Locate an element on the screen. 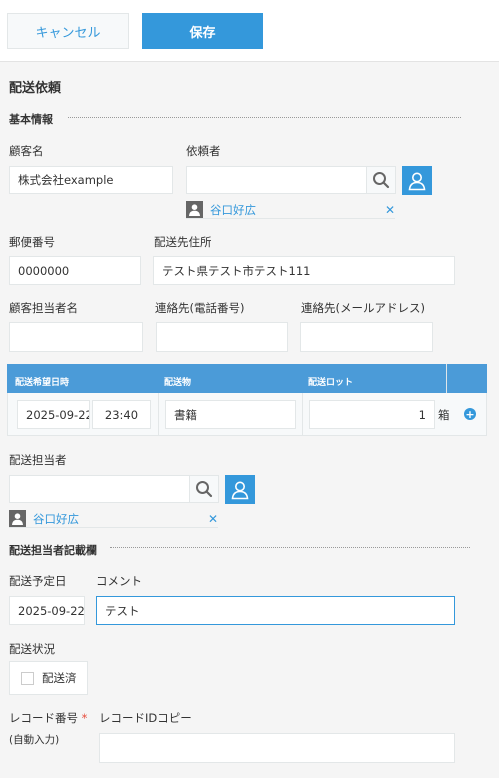 The height and width of the screenshot is (778, 499). contact-name-label: 顧客担当者名 is located at coordinates (43, 308).